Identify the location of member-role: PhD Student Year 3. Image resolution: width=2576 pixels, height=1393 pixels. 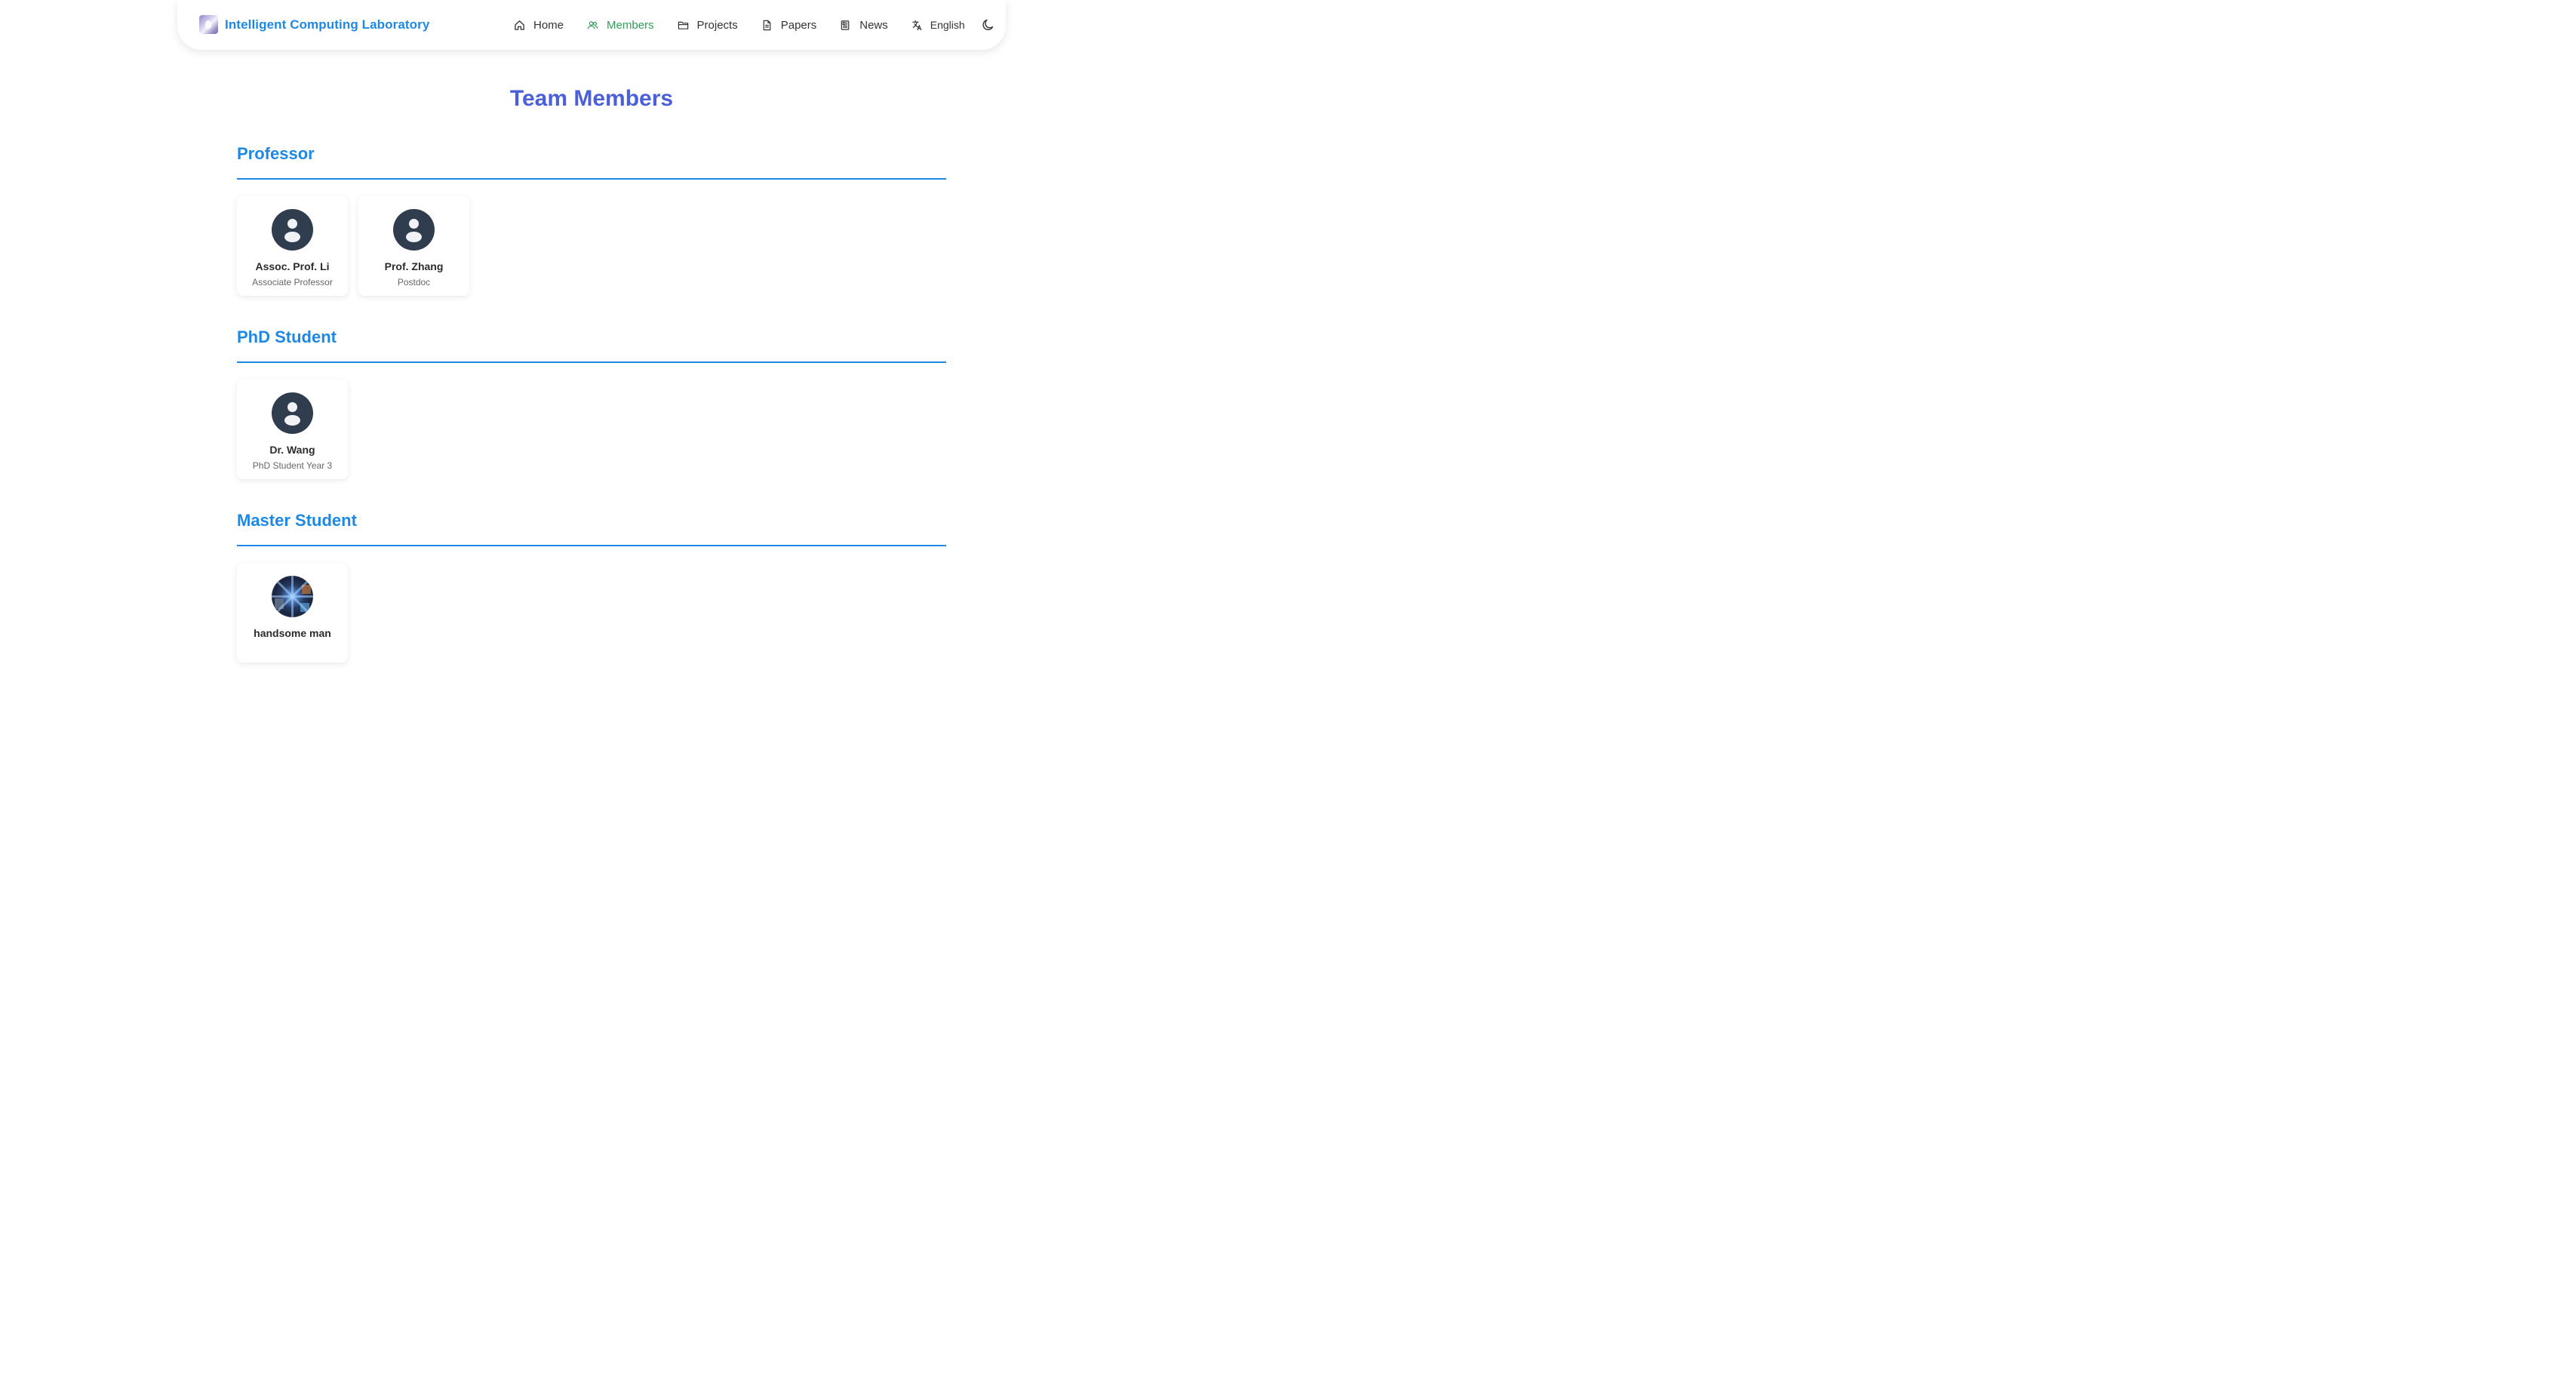
(292, 465).